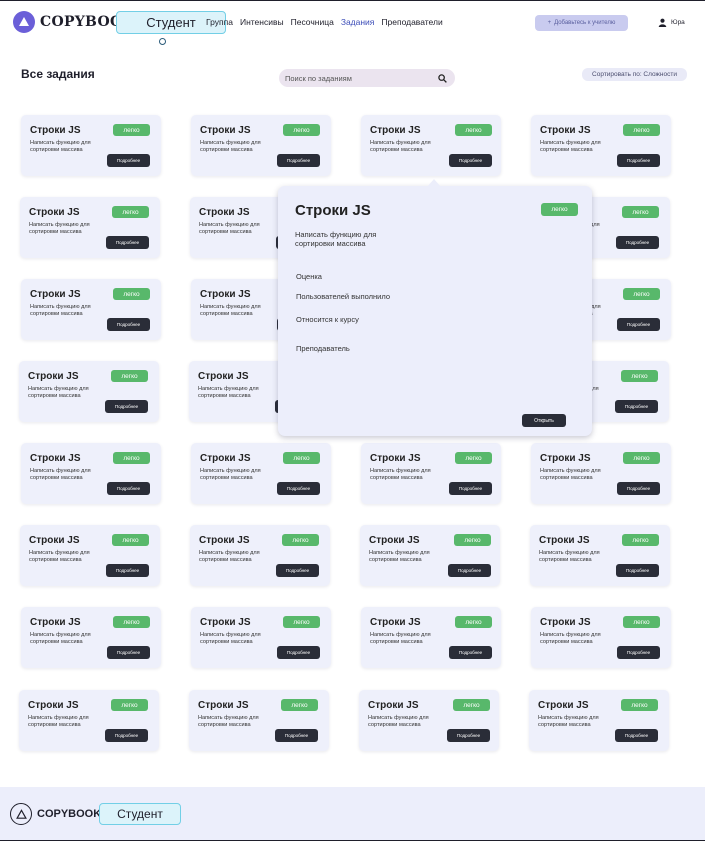 This screenshot has width=705, height=843. What do you see at coordinates (309, 276) in the screenshot?
I see `popover-field-rating: Оценка` at bounding box center [309, 276].